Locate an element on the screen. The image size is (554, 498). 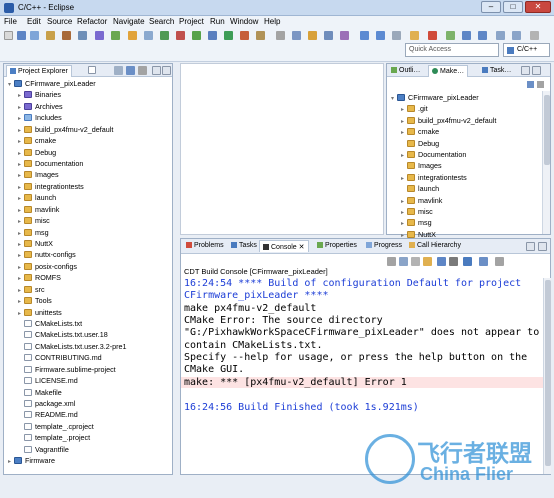
nav-forward-icon is located at coordinates (516, 35).